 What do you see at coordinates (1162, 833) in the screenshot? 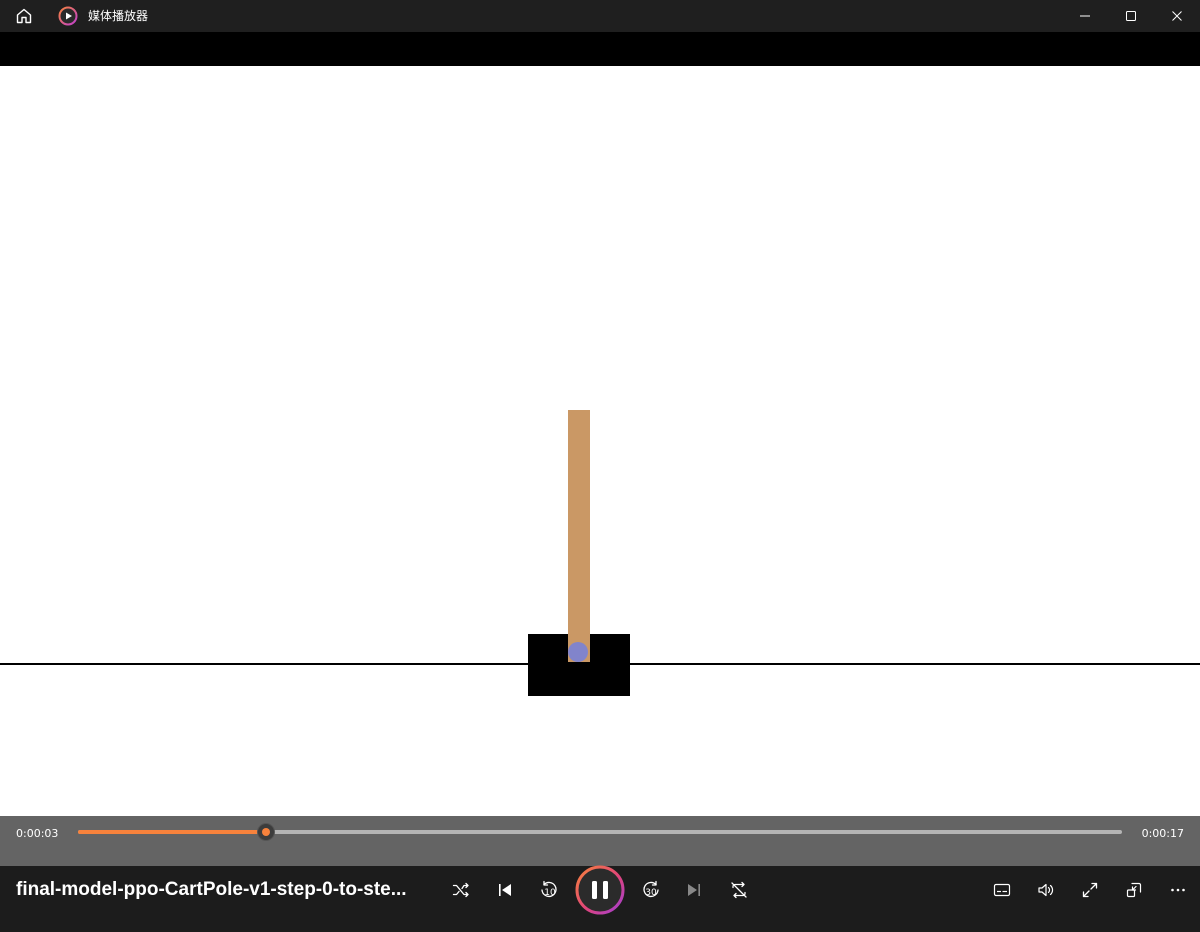
I see `total-time: 0:00:17` at bounding box center [1162, 833].